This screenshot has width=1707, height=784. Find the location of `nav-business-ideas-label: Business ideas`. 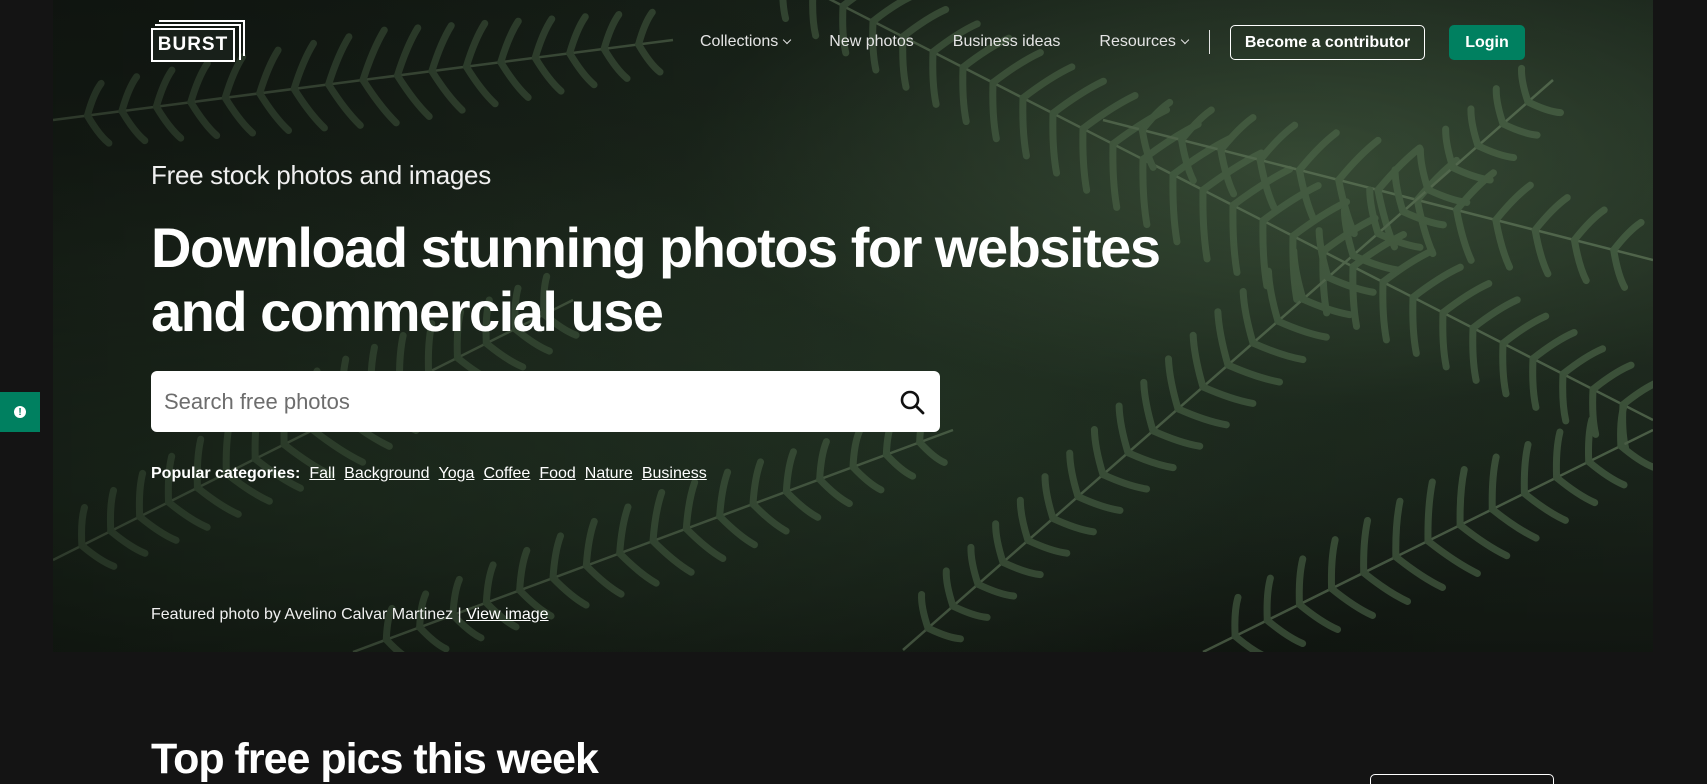

nav-business-ideas-label: Business ideas is located at coordinates (1006, 41).